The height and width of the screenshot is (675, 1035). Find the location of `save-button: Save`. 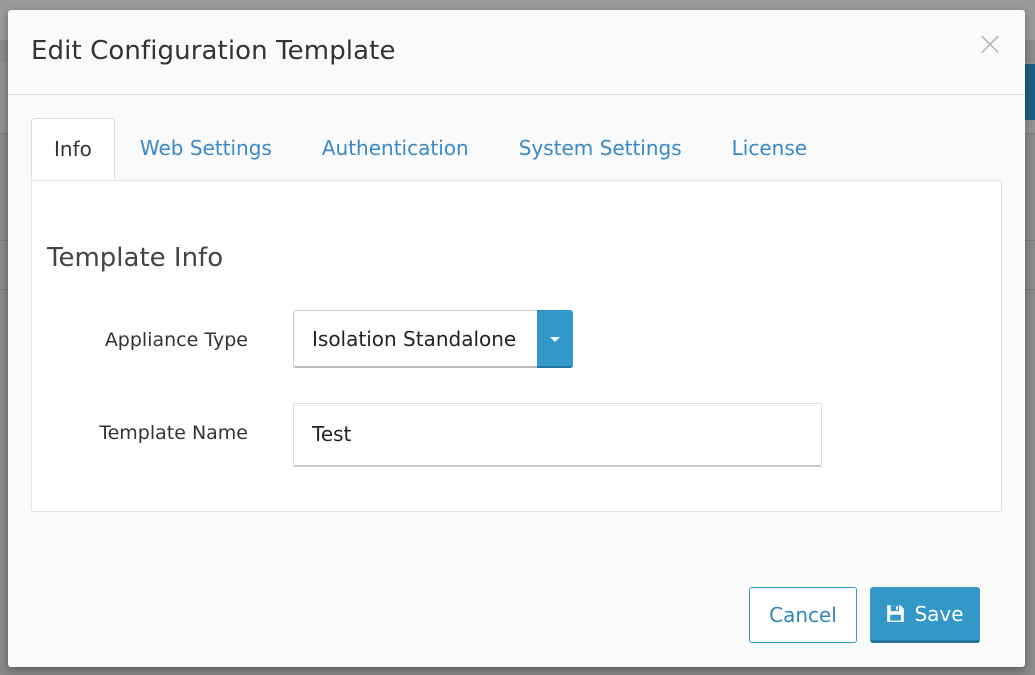

save-button: Save is located at coordinates (925, 615).